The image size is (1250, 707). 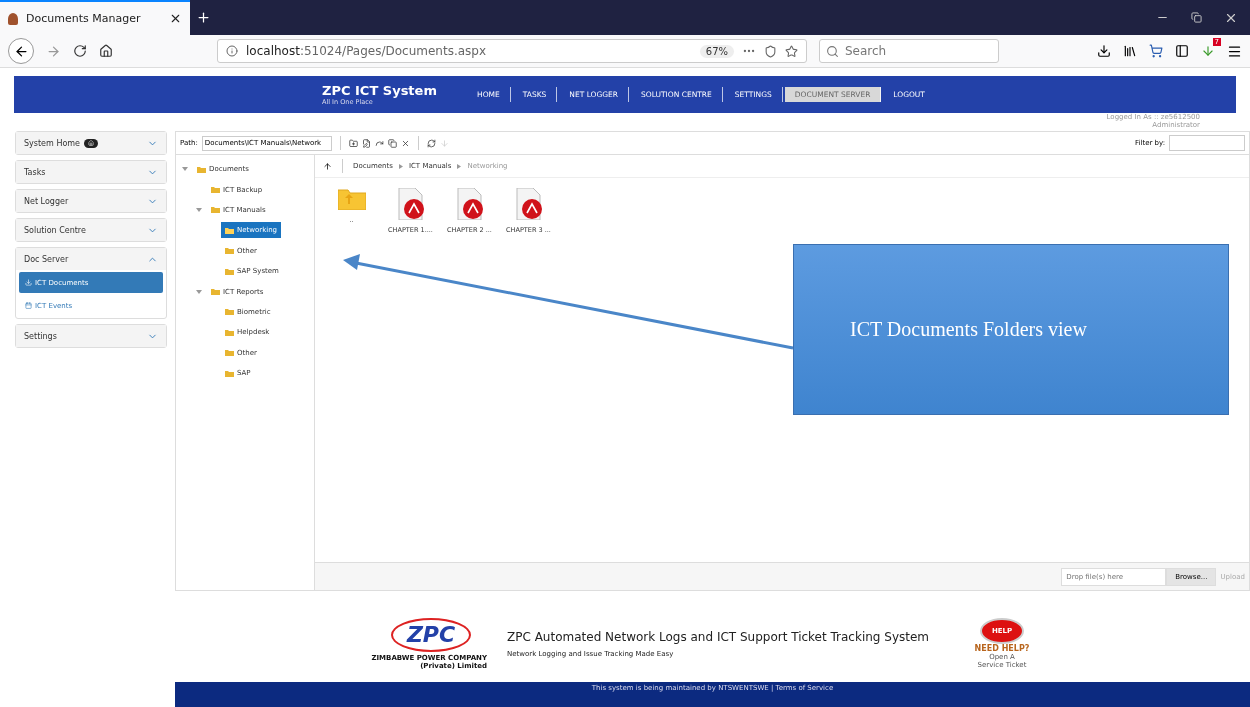 I want to click on new-folder-icon, so click(x=353, y=143).